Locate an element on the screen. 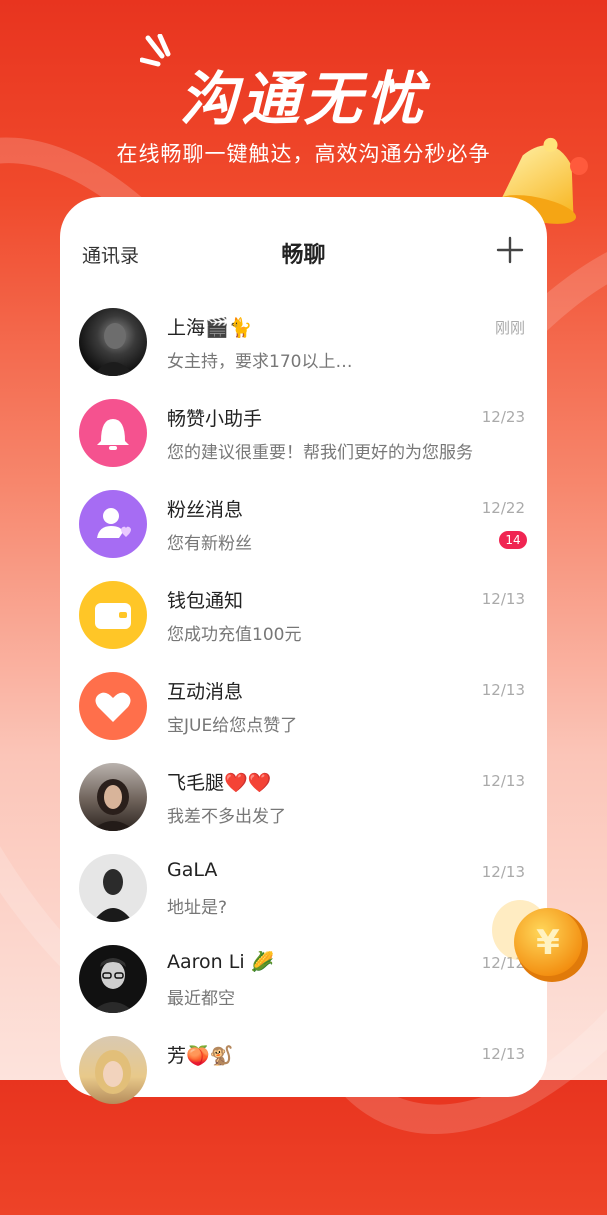 This screenshot has height=1215, width=607. unread-badge: 14 is located at coordinates (513, 540).